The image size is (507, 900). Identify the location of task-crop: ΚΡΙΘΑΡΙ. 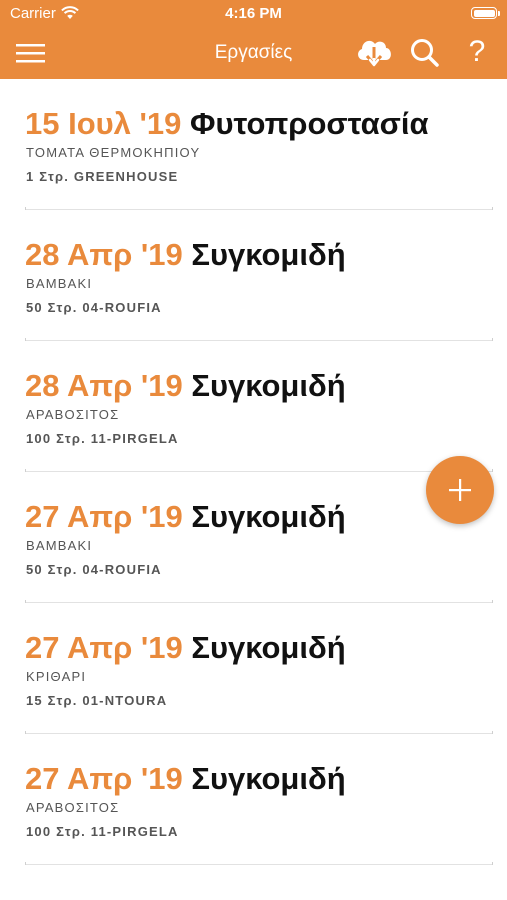
(56, 676).